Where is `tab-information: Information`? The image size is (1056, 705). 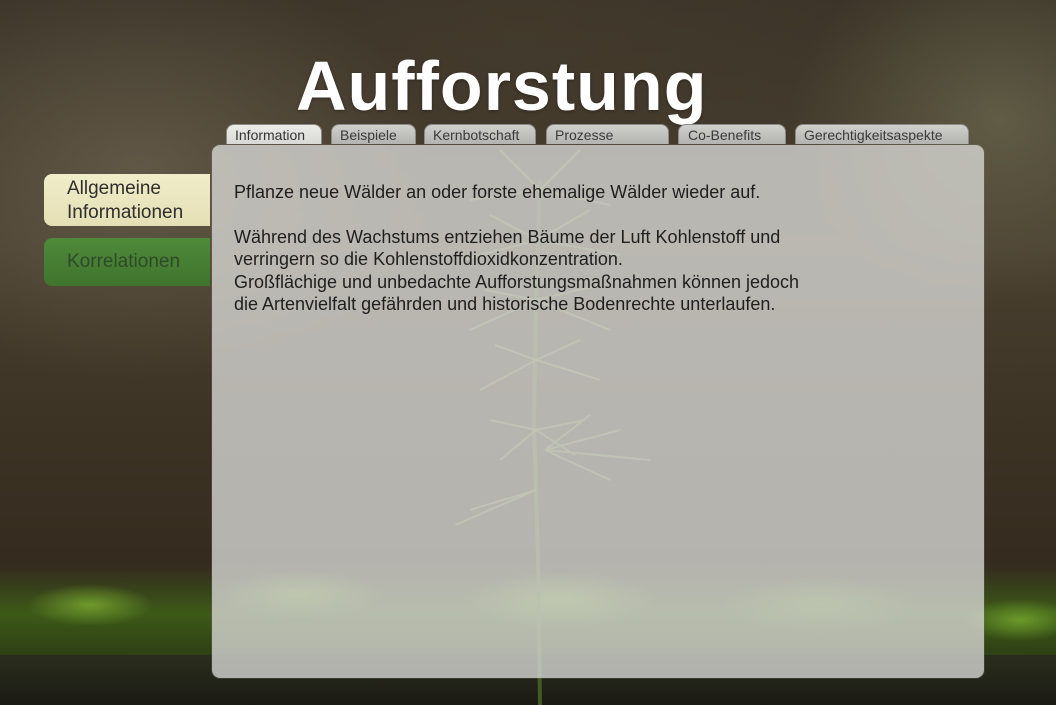
tab-information: Information is located at coordinates (274, 134).